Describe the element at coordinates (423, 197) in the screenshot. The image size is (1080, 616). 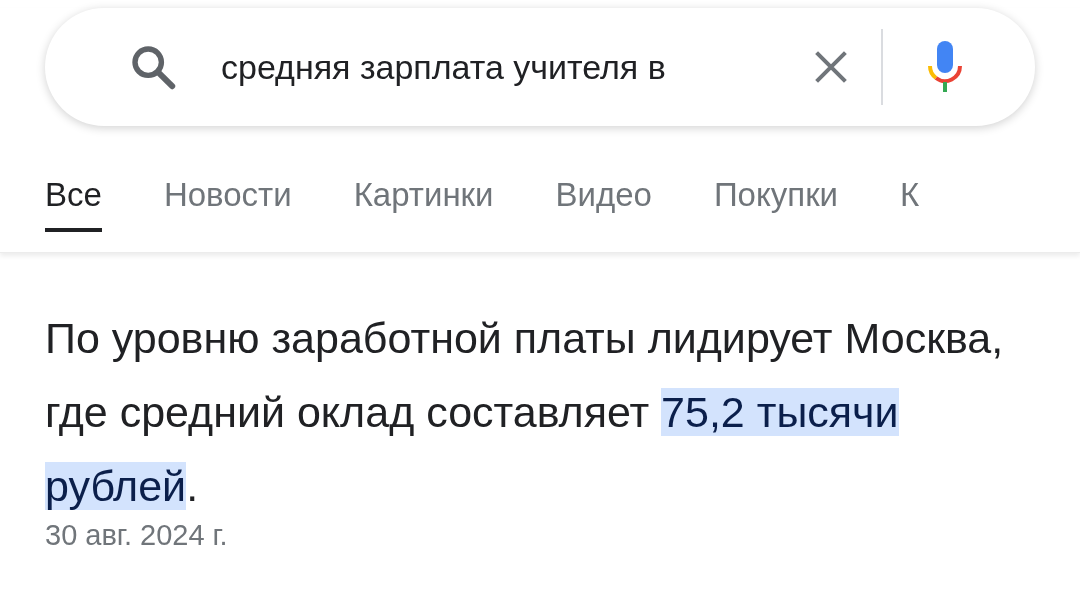
I see `tab: Картинки` at that location.